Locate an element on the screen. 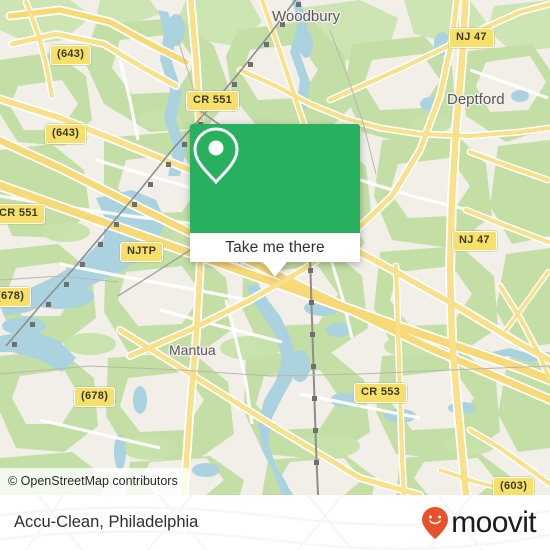  moovit-wordmark: moovit is located at coordinates (493, 522).